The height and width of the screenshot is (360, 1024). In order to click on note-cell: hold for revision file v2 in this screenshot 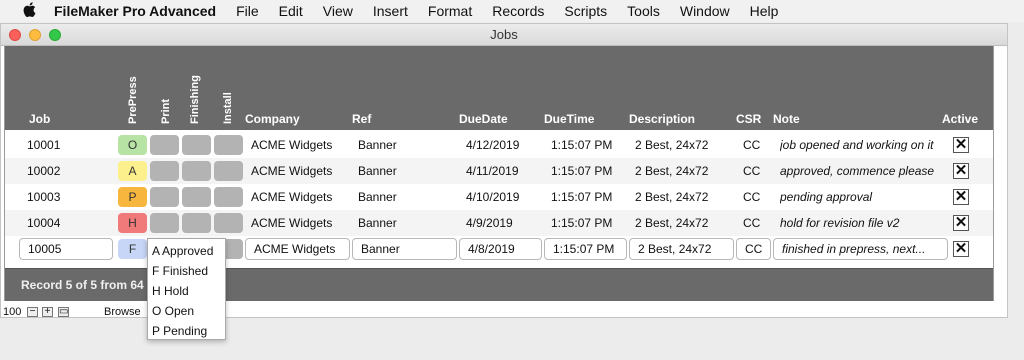, I will do `click(880, 223)`.